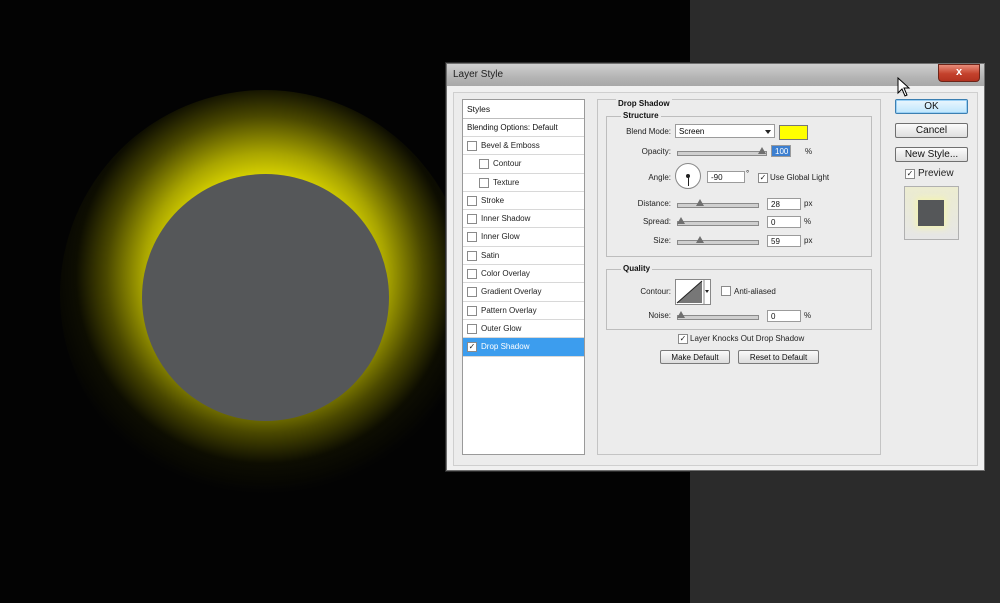  I want to click on chevron-down-icon, so click(768, 132).